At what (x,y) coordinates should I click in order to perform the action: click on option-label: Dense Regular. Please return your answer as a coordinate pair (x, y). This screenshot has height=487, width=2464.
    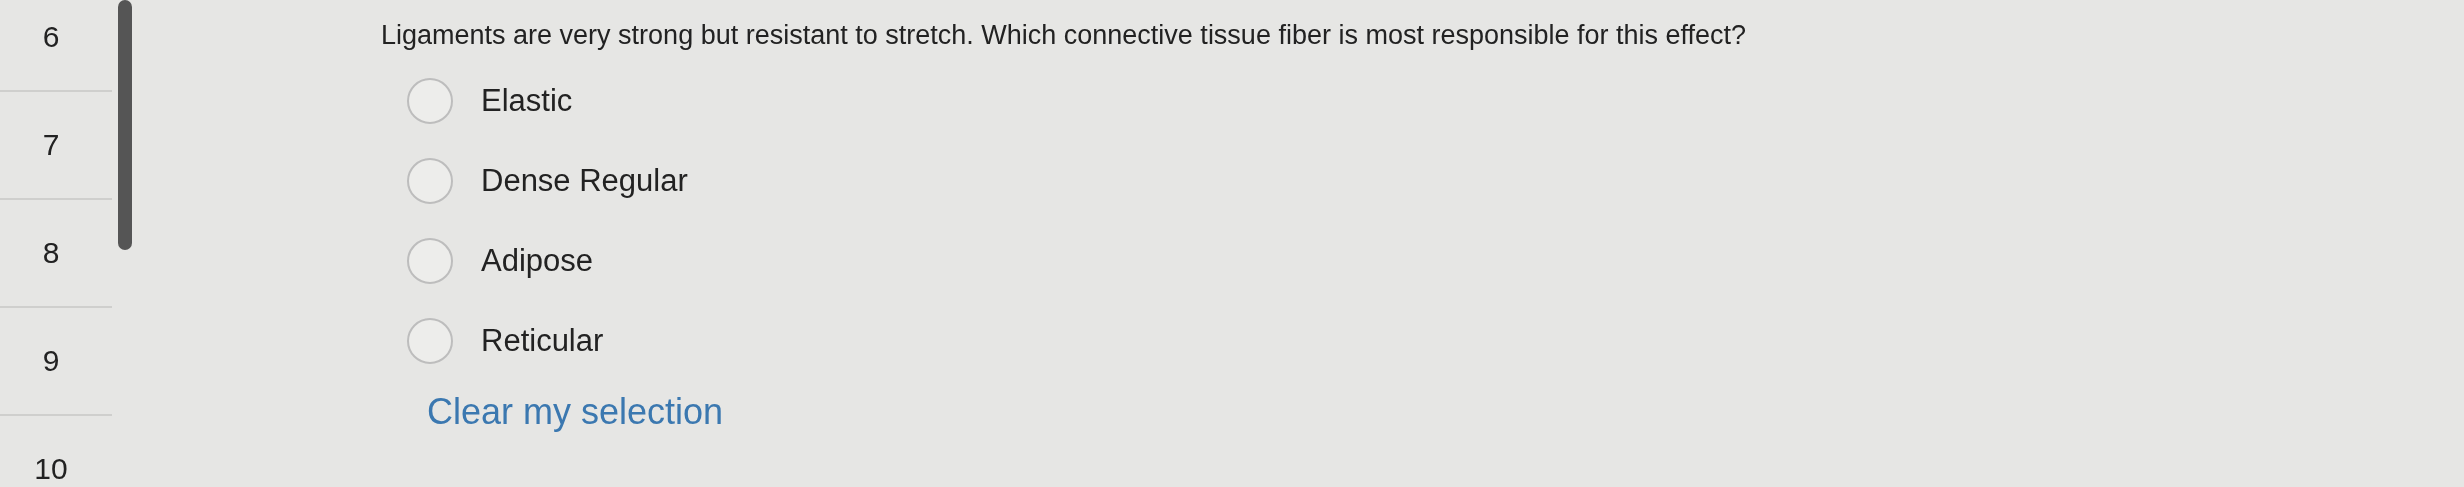
    Looking at the image, I should click on (584, 181).